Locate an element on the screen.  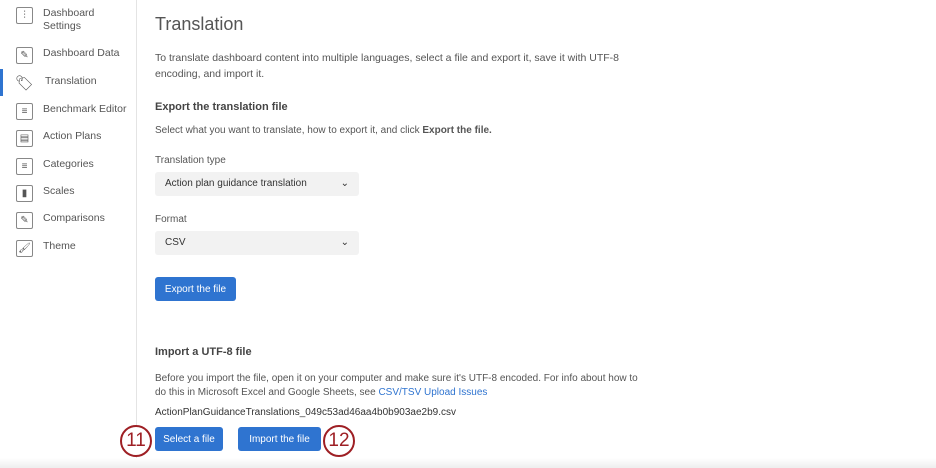
import-heading: Import a UTF-8 file is located at coordinates (203, 352).